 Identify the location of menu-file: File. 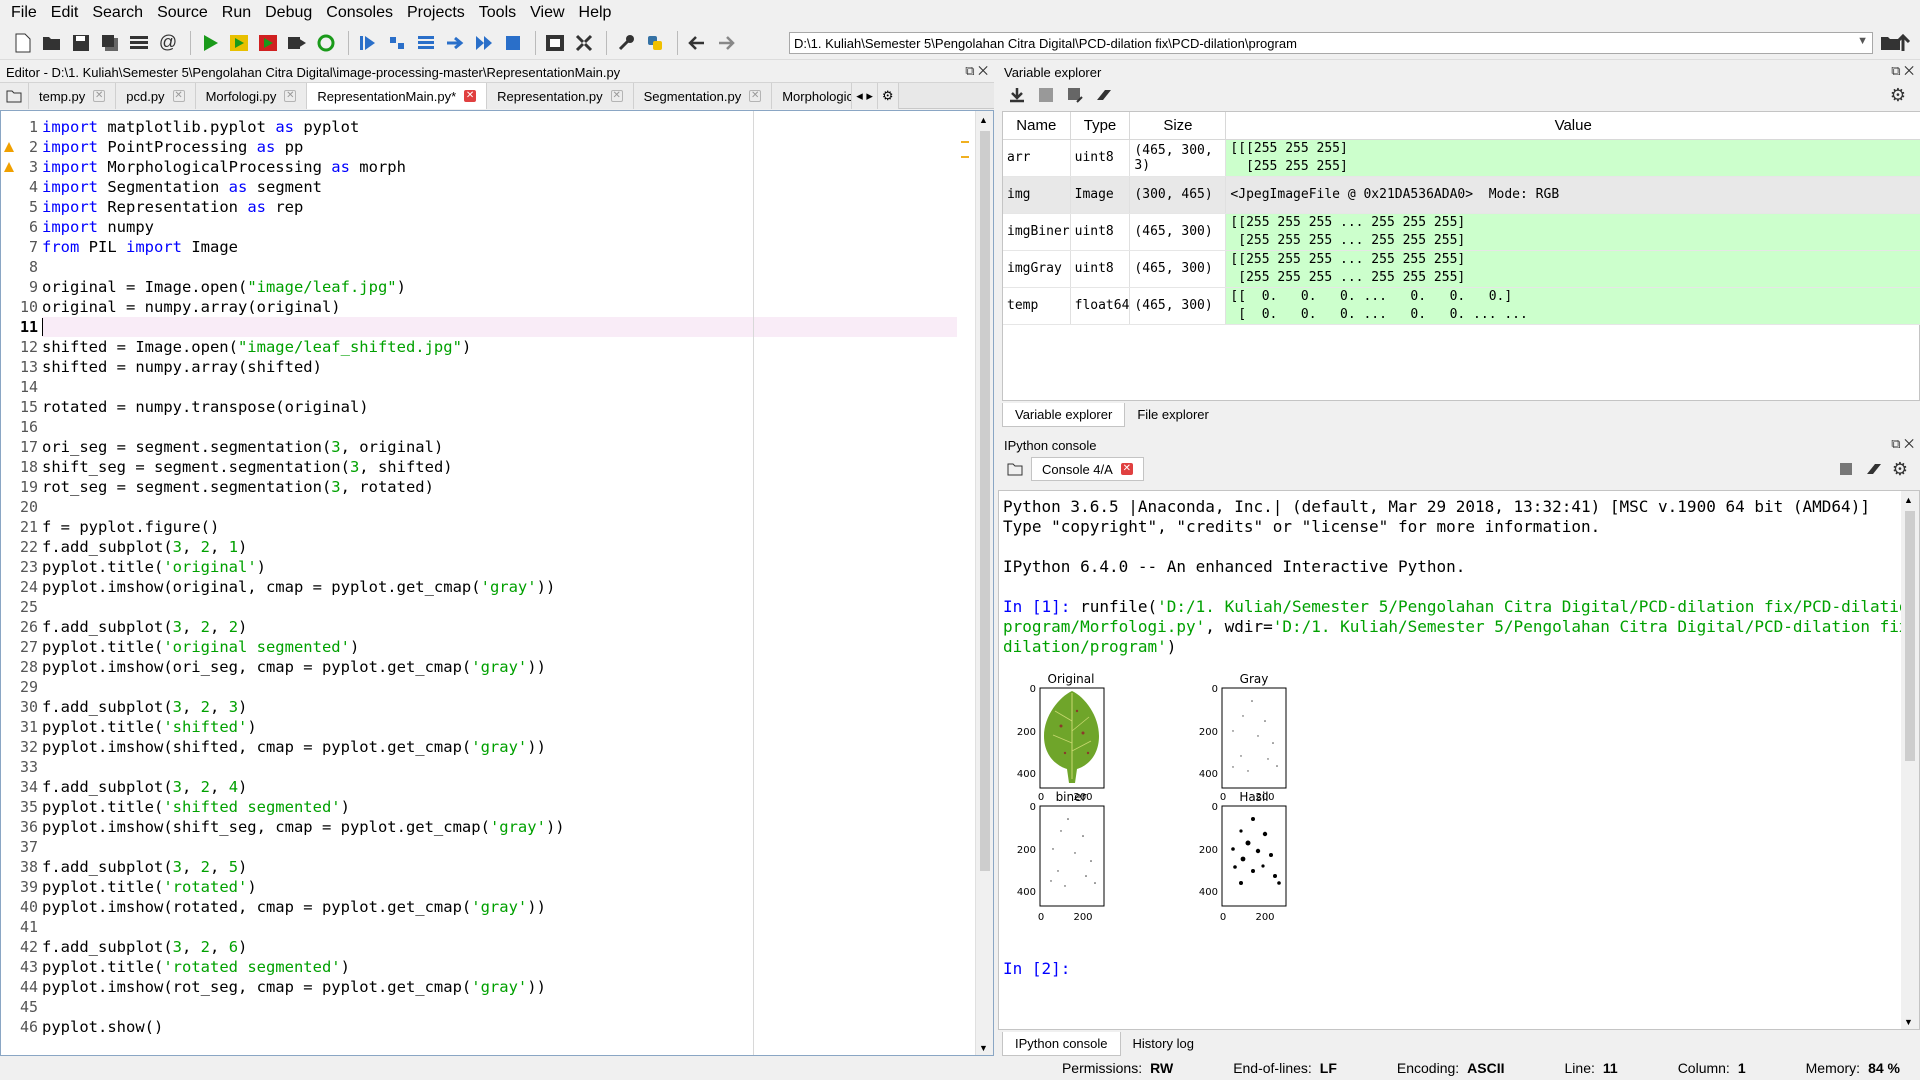
(24, 13).